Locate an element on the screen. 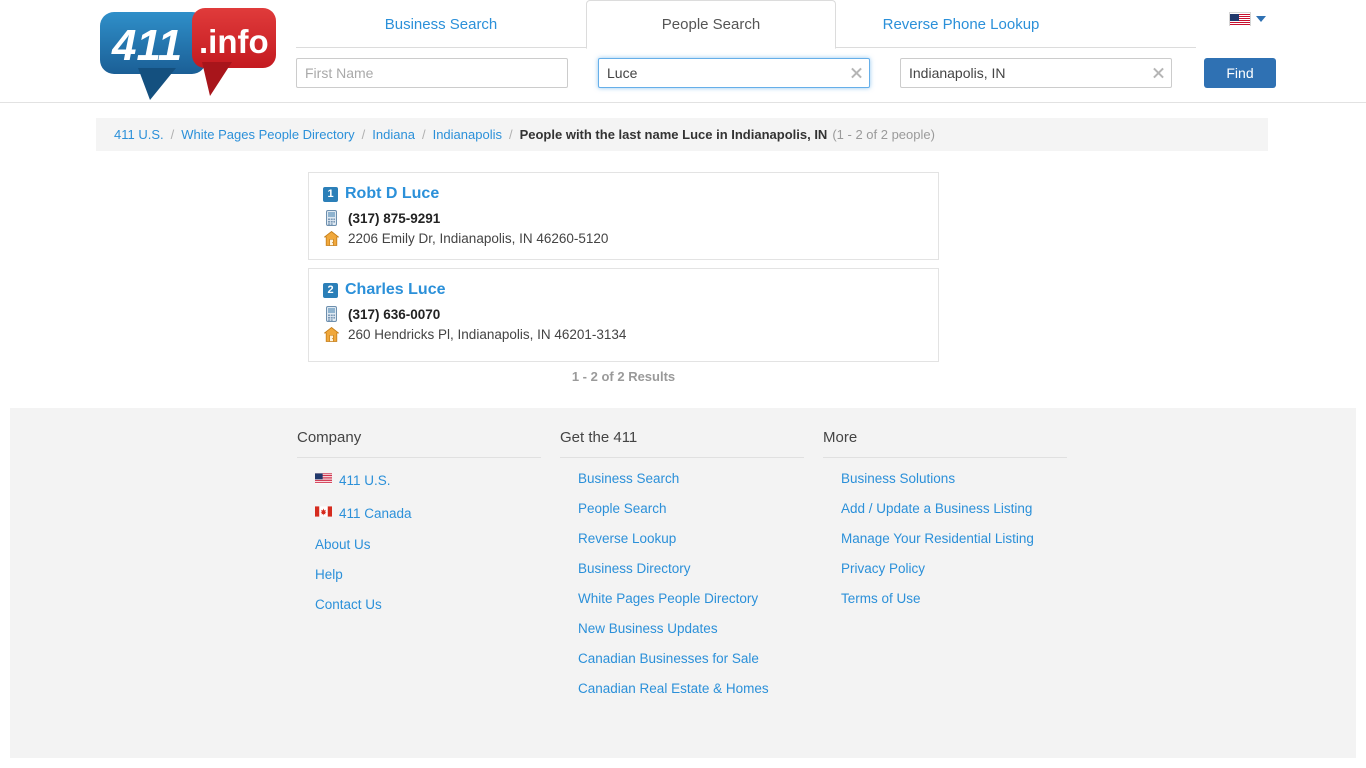 The height and width of the screenshot is (768, 1366). clear-last-name-icon is located at coordinates (856, 73).